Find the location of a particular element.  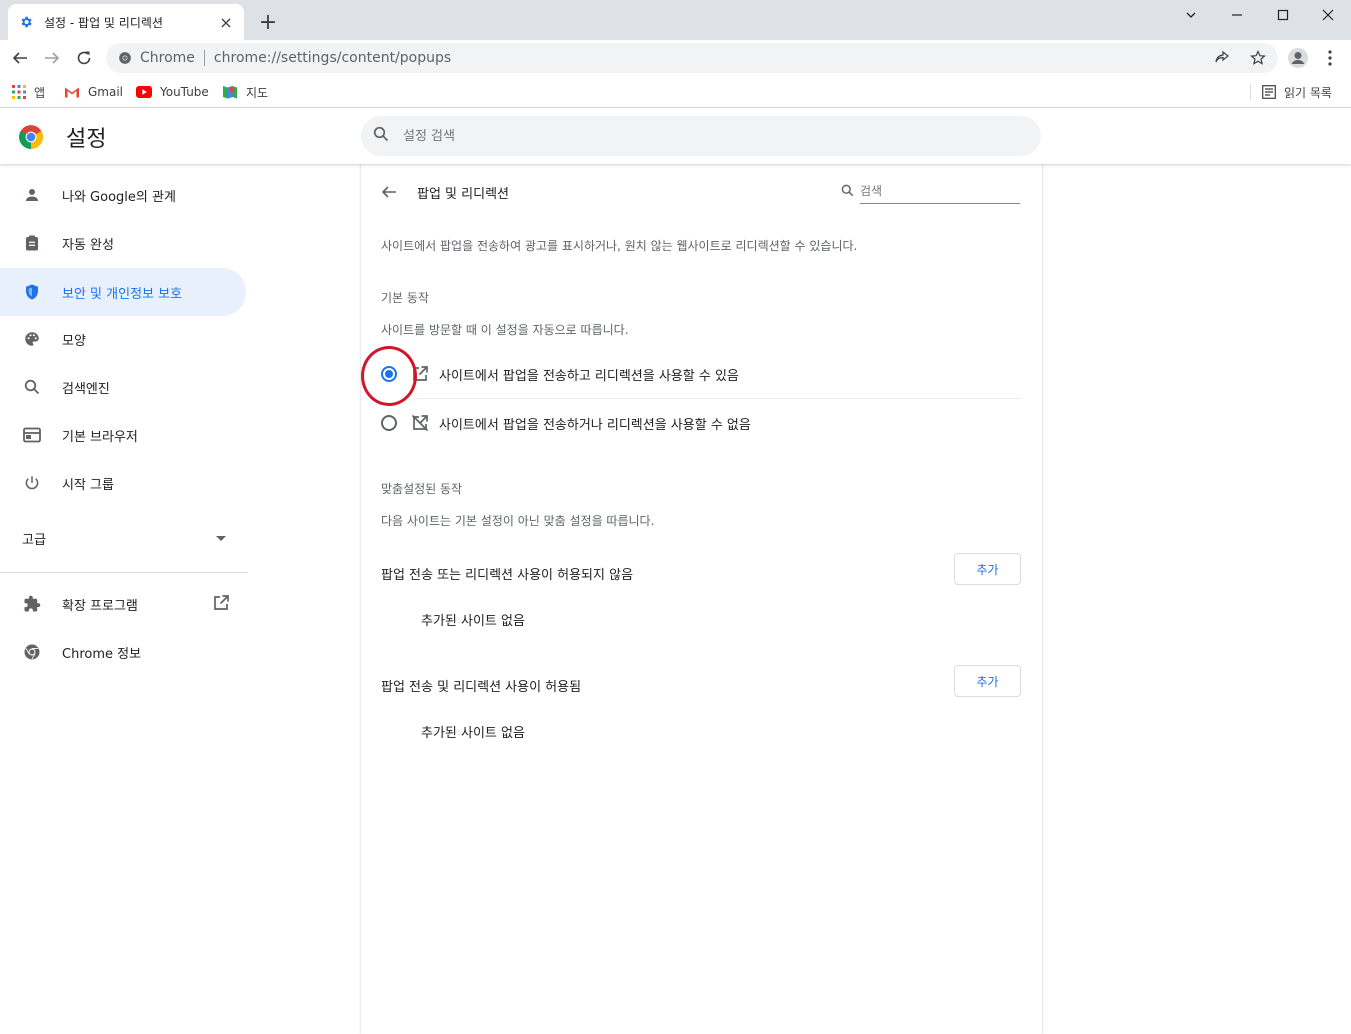

settings-header: 설정 is located at coordinates (675, 136).